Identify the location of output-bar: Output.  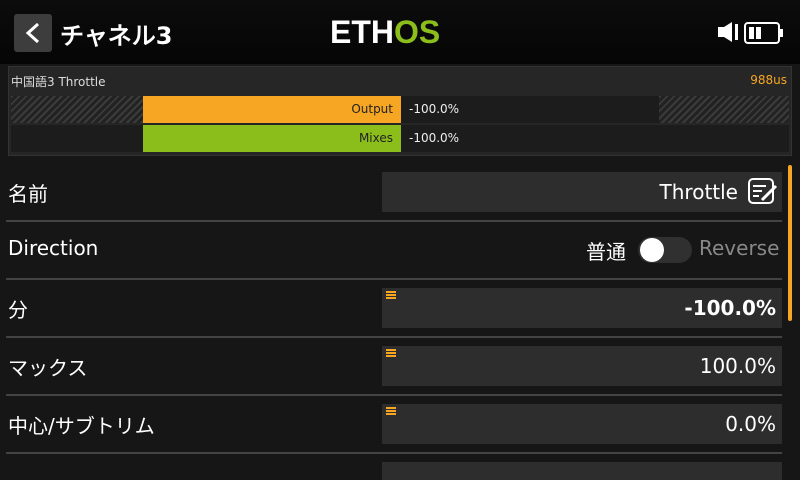
(272, 109).